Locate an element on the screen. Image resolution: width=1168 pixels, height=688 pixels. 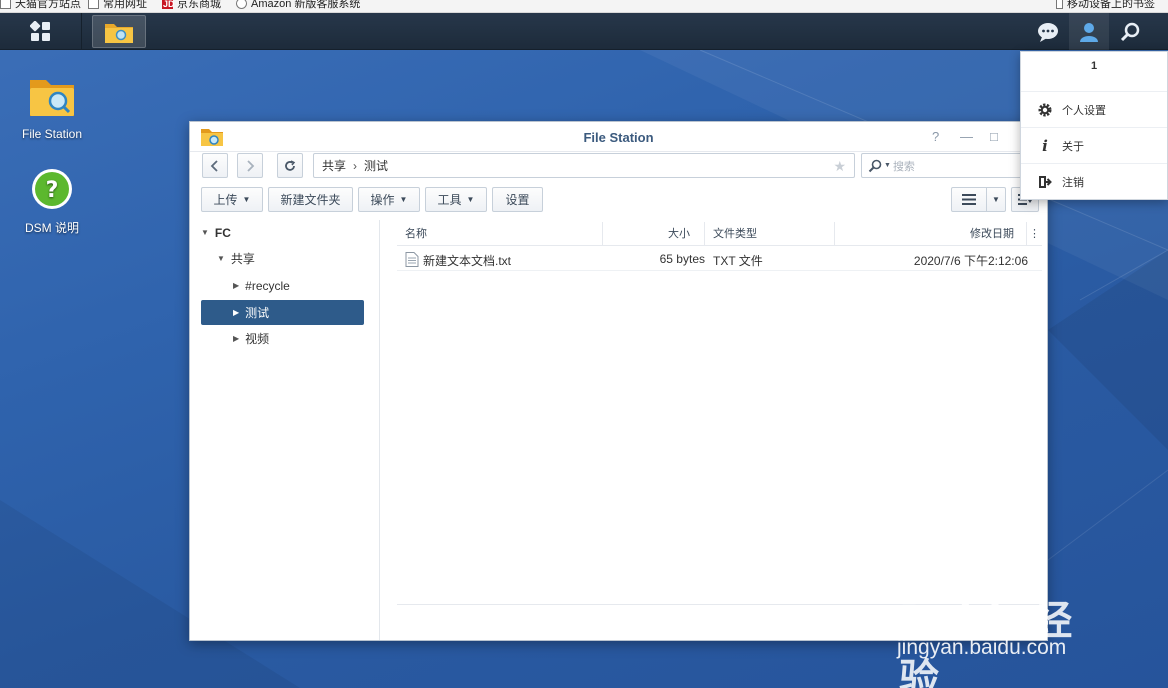
bookmark-icon is located at coordinates (5, 4).